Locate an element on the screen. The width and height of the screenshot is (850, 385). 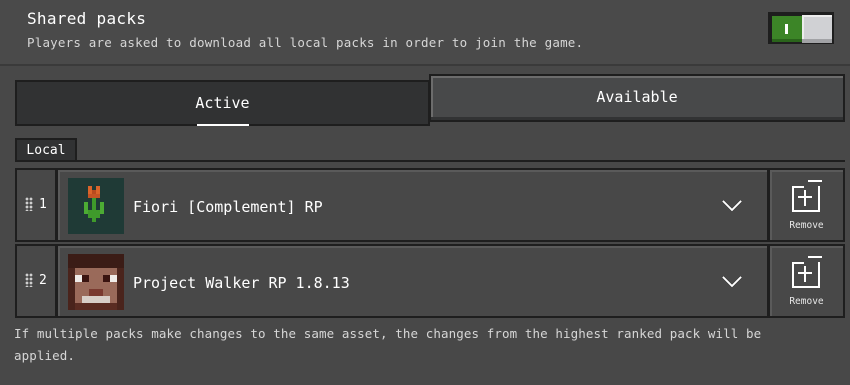
pack-rank: 1 is located at coordinates (43, 204).